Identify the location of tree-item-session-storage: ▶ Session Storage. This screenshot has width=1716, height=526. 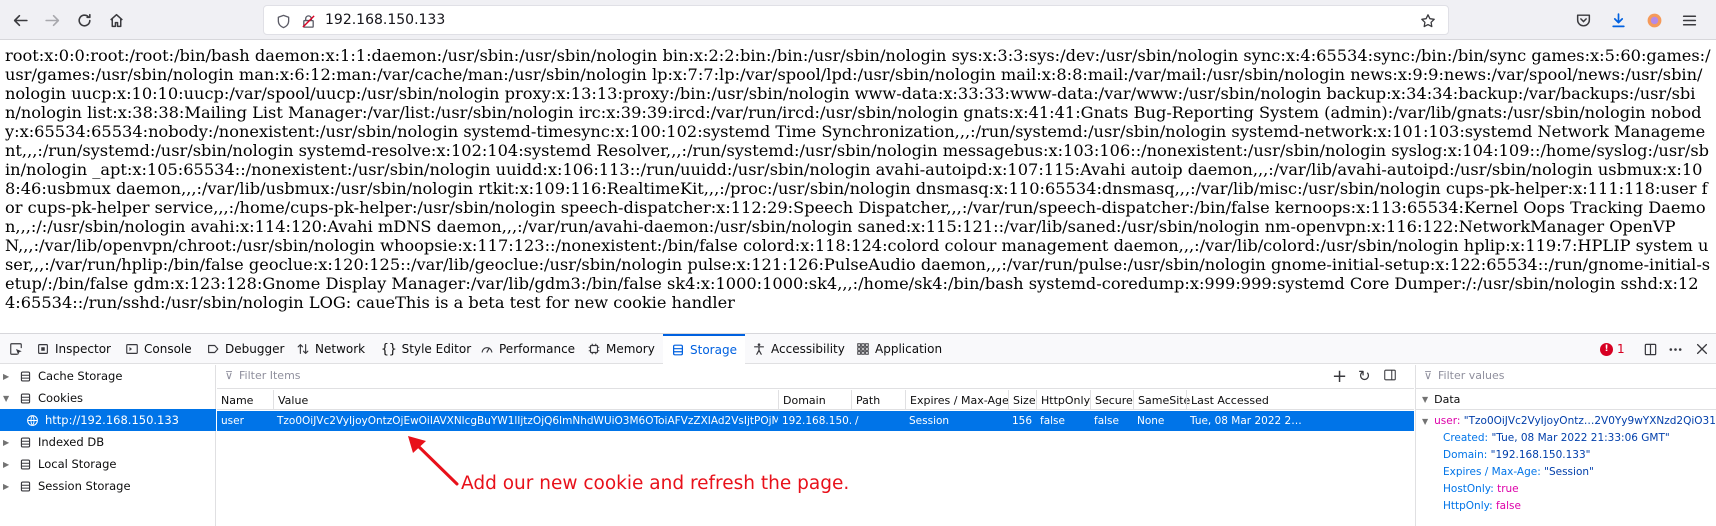
(108, 486).